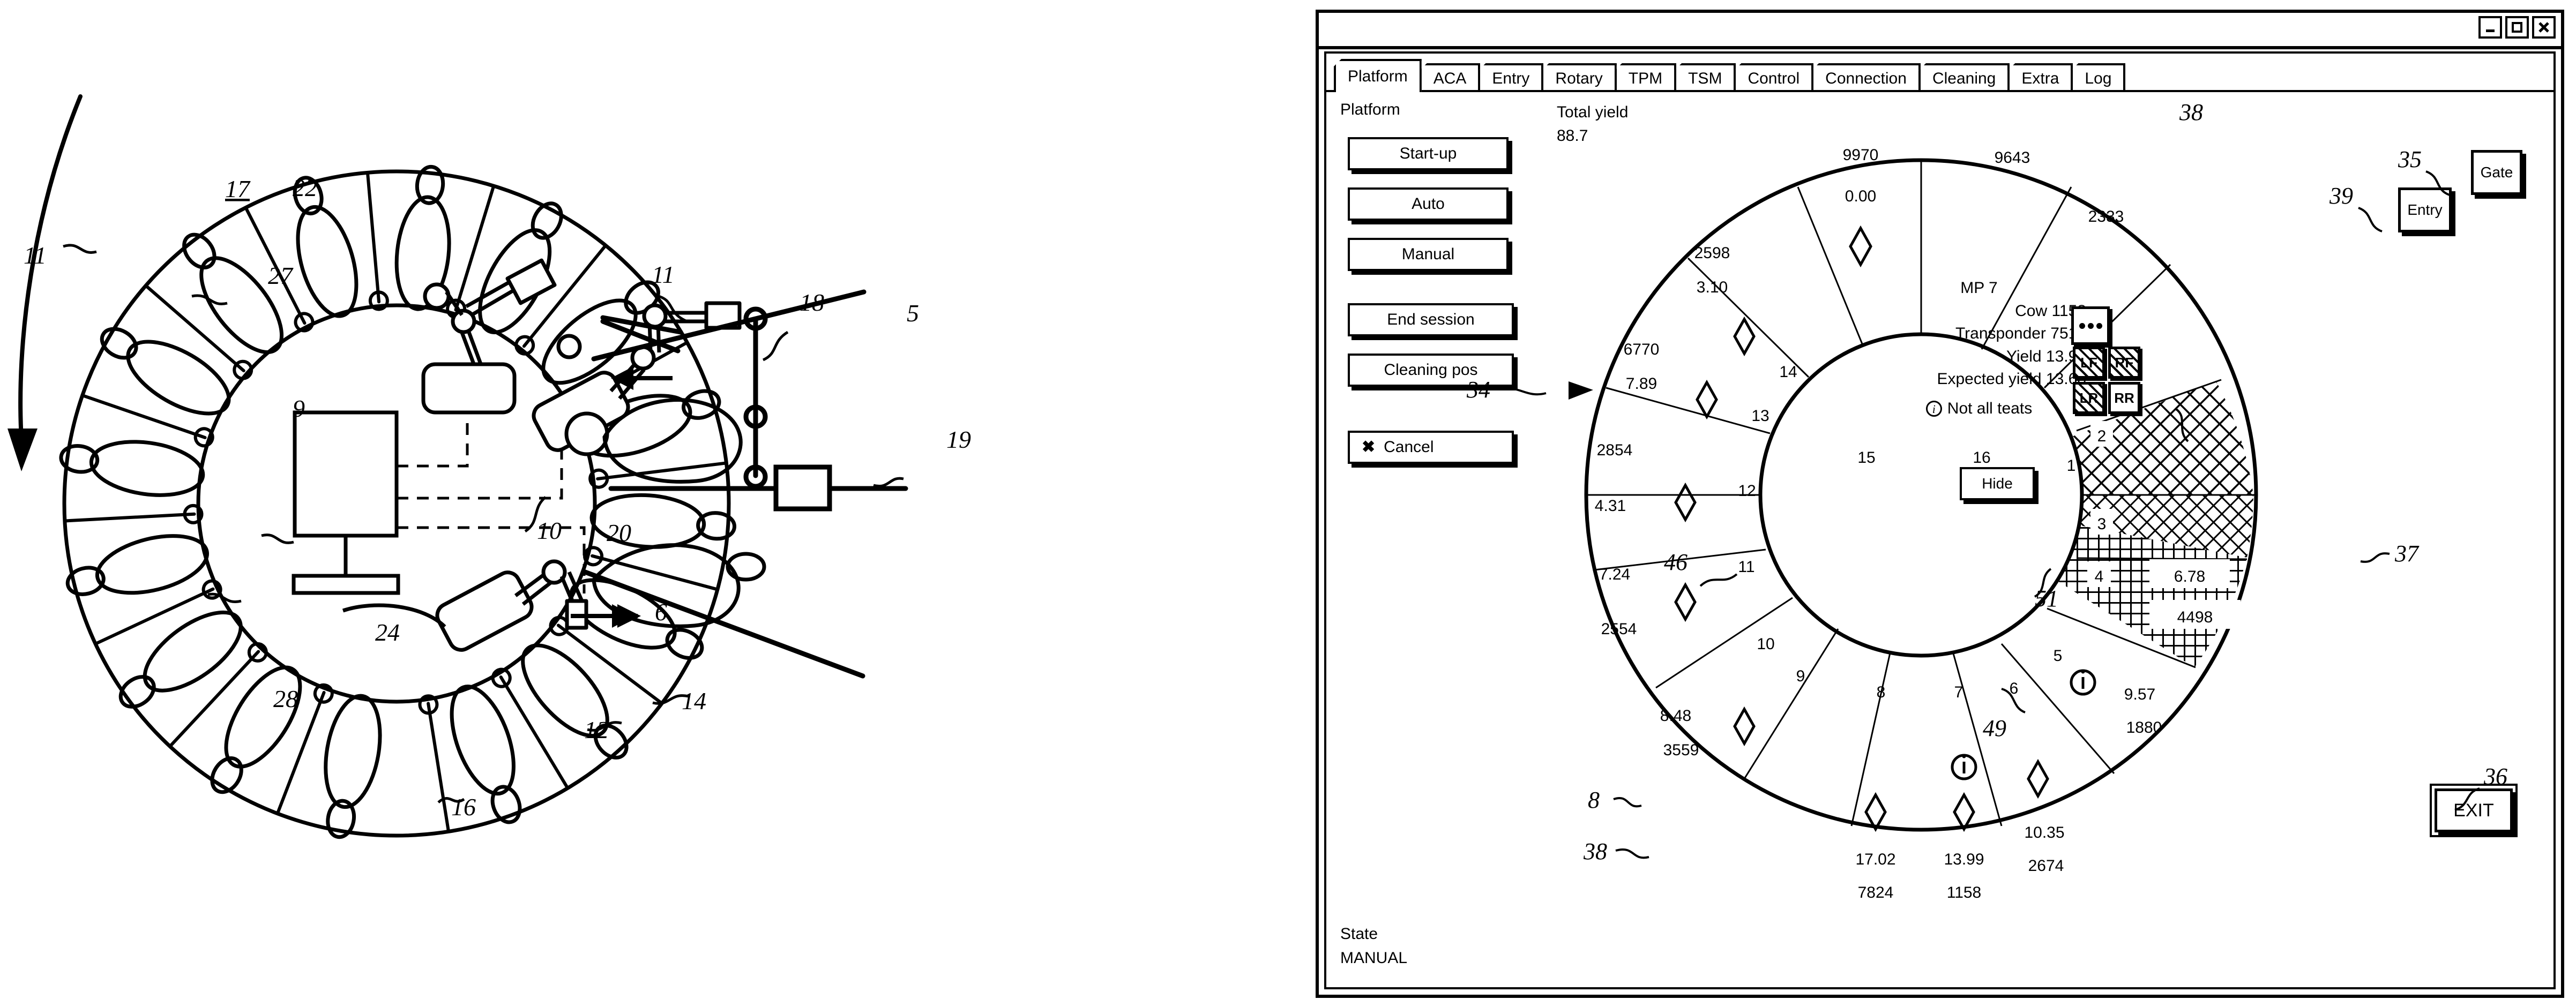  I want to click on teat-label: LF, so click(2088, 362).